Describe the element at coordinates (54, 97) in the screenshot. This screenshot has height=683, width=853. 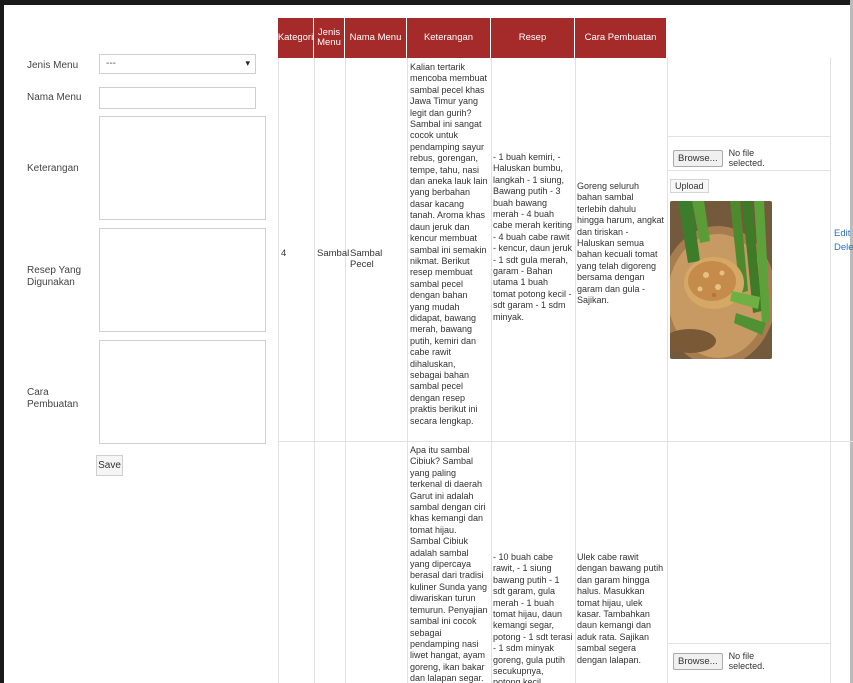
I see `nama-menu-label: Nama Menu` at that location.